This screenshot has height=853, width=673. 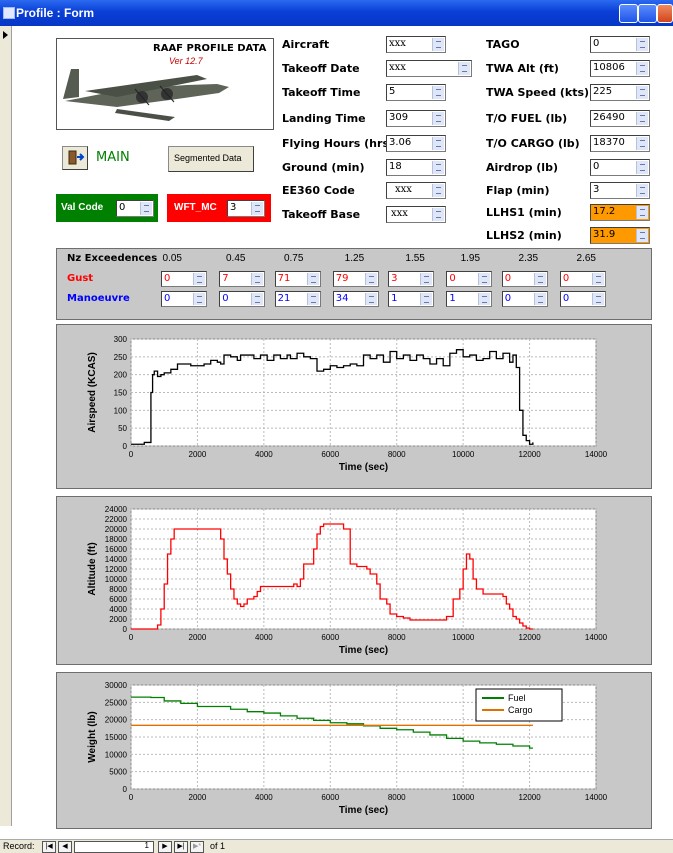 I want to click on twa-alt-label: TWA Alt (ft), so click(x=522, y=68).